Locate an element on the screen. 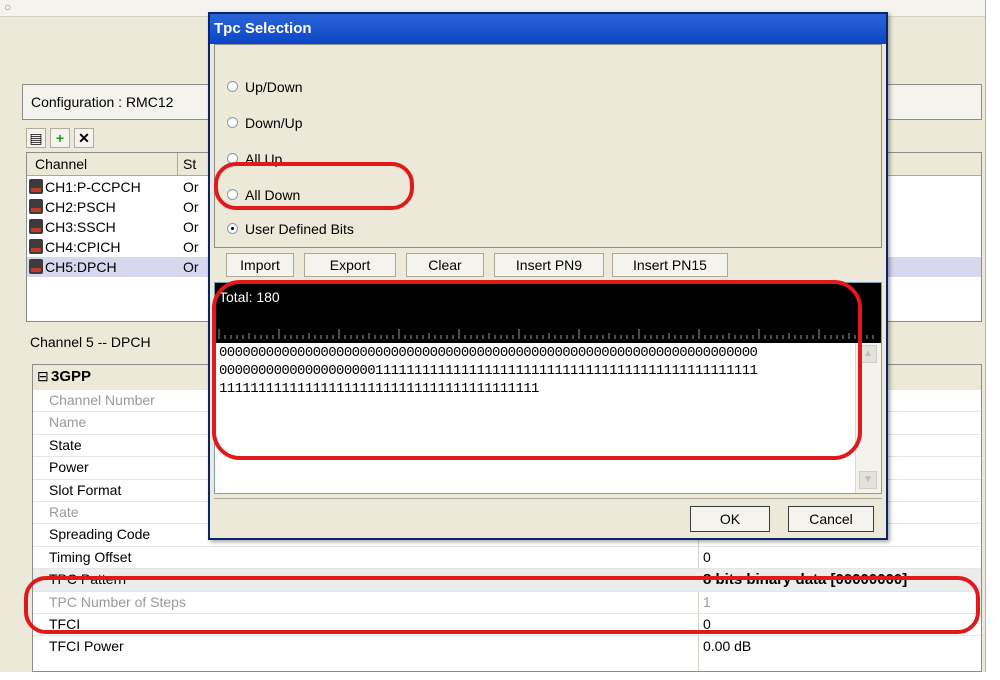 This screenshot has height=680, width=1000. property-name: Slot Format is located at coordinates (85, 489).